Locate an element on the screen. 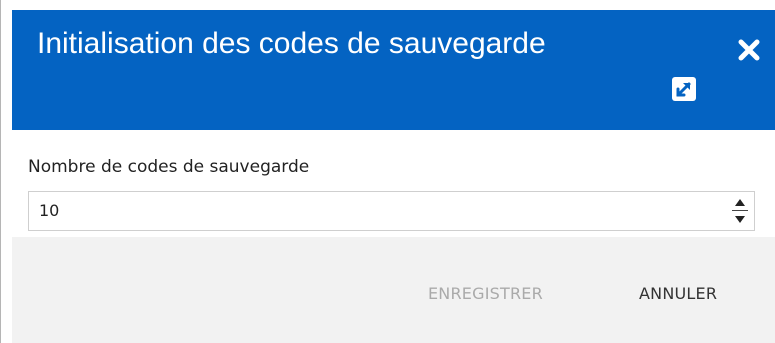 This screenshot has height=343, width=775. close-button is located at coordinates (749, 50).